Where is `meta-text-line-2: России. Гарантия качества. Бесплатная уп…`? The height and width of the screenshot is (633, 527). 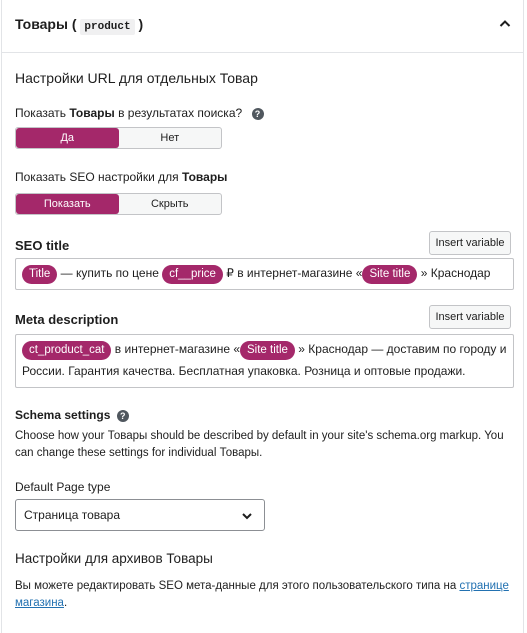
meta-text-line-2: России. Гарантия качества. Бесплатная уп… is located at coordinates (244, 371).